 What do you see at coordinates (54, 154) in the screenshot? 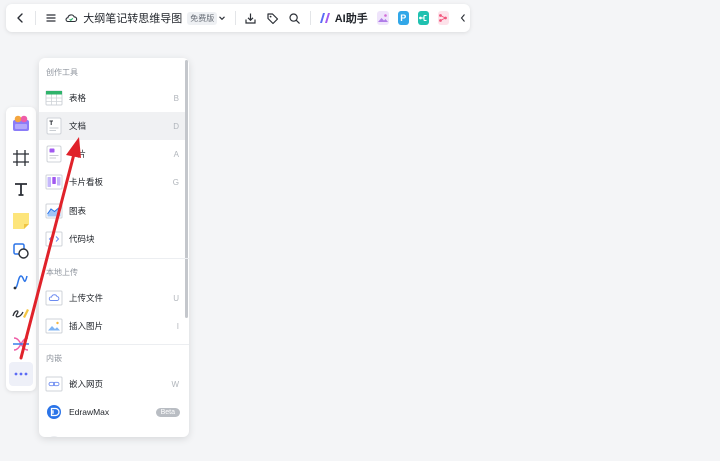
I see `card-icon` at bounding box center [54, 154].